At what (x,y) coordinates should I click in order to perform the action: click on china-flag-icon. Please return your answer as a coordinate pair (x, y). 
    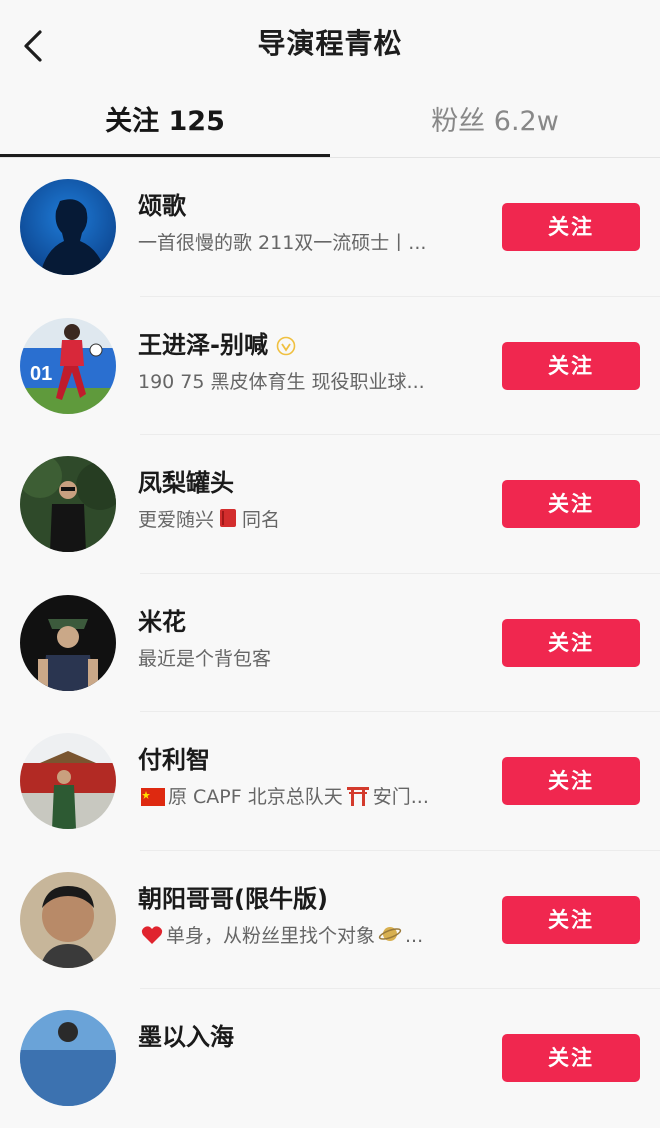
    Looking at the image, I should click on (153, 797).